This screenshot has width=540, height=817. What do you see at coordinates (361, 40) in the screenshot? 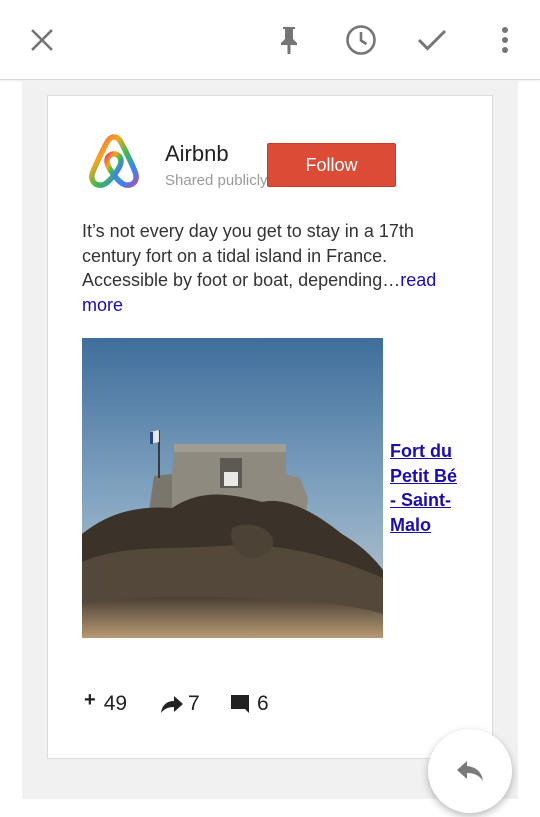
I see `snooze-clock-icon` at bounding box center [361, 40].